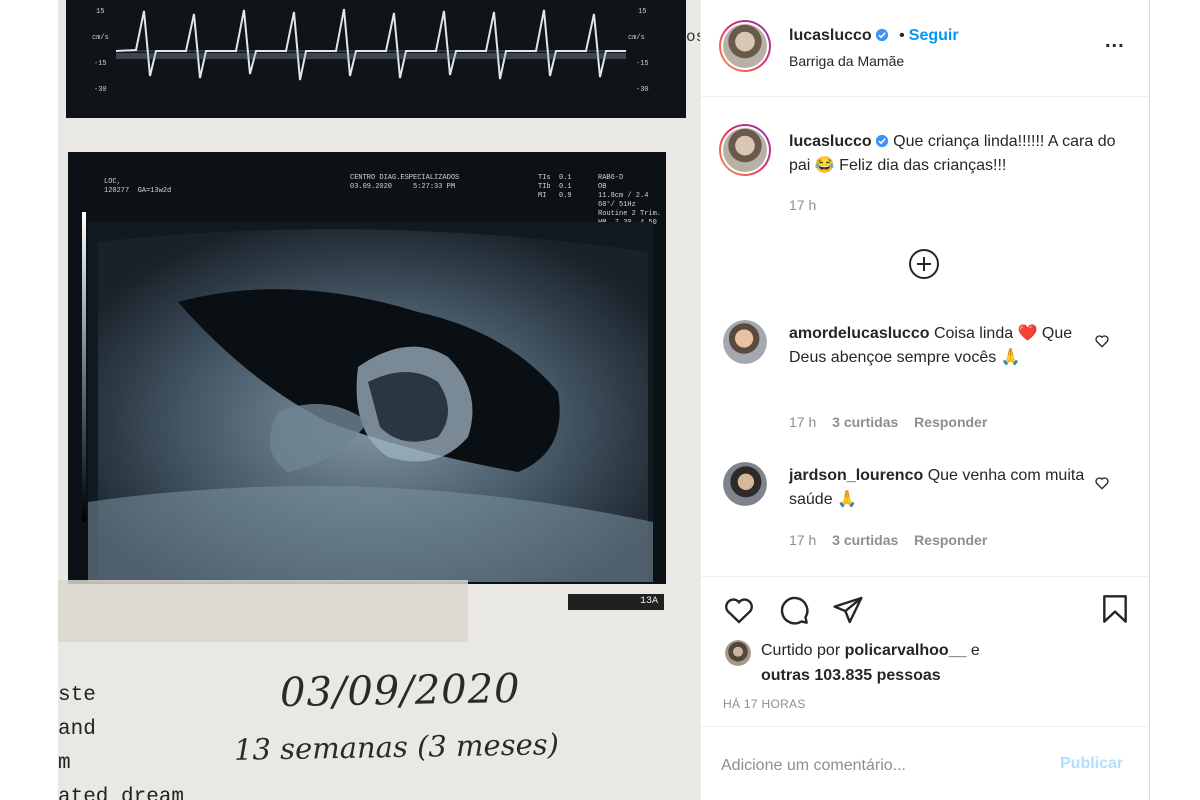  What do you see at coordinates (739, 610) in the screenshot?
I see `like-heart-icon` at bounding box center [739, 610].